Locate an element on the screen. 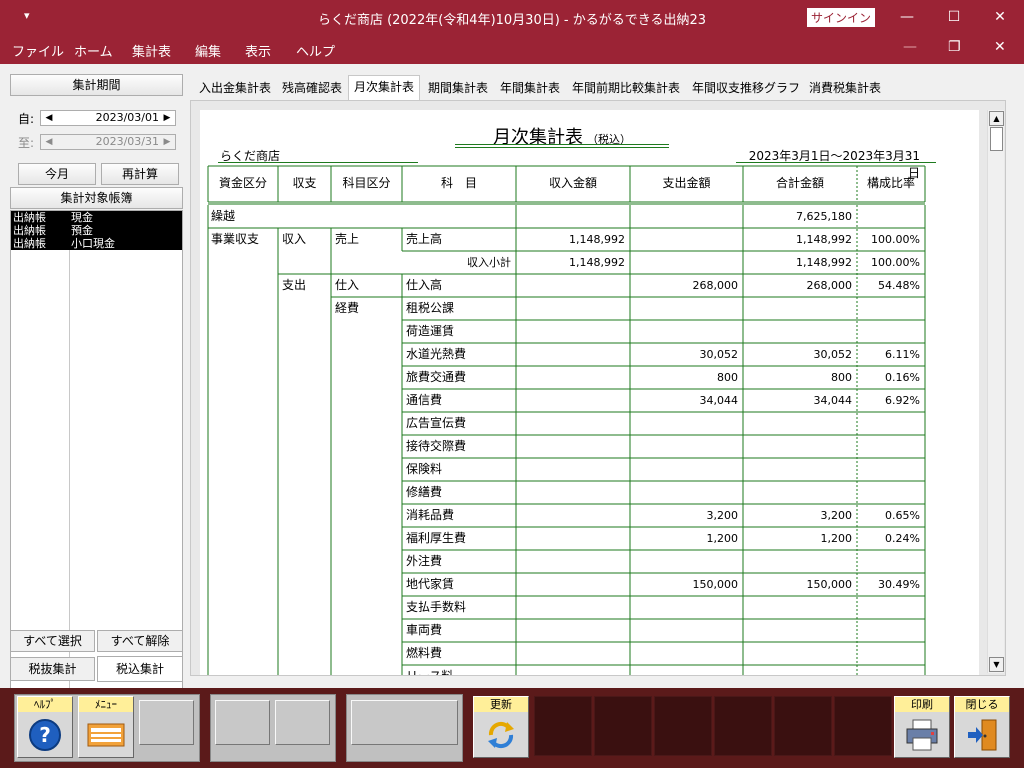 The image size is (1024, 768). minimize-button: — is located at coordinates (907, 17).